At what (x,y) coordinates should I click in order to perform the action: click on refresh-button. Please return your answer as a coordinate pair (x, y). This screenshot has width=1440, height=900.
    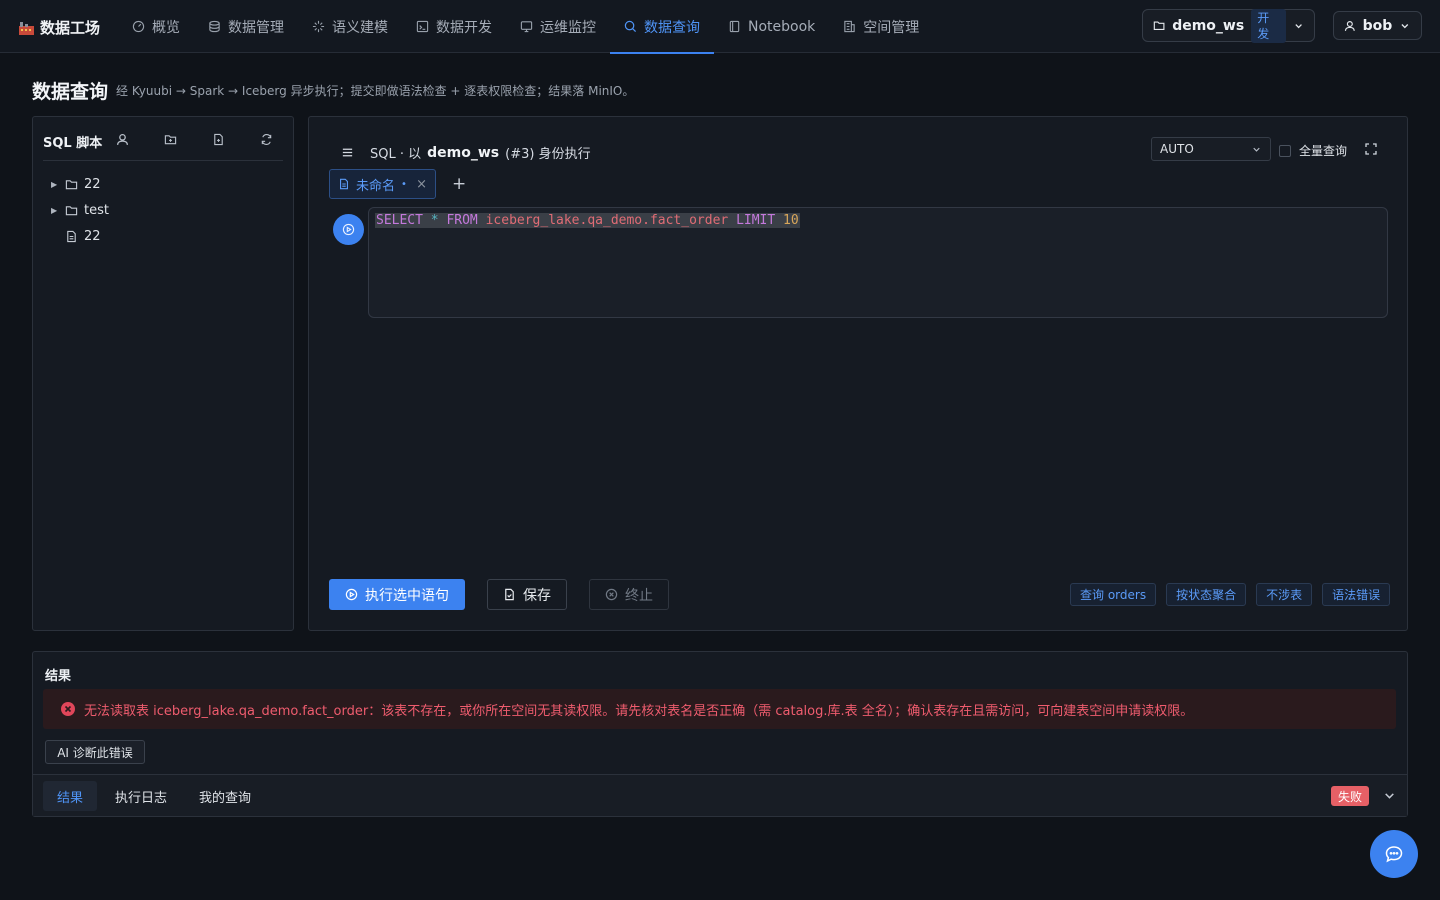
    Looking at the image, I should click on (267, 140).